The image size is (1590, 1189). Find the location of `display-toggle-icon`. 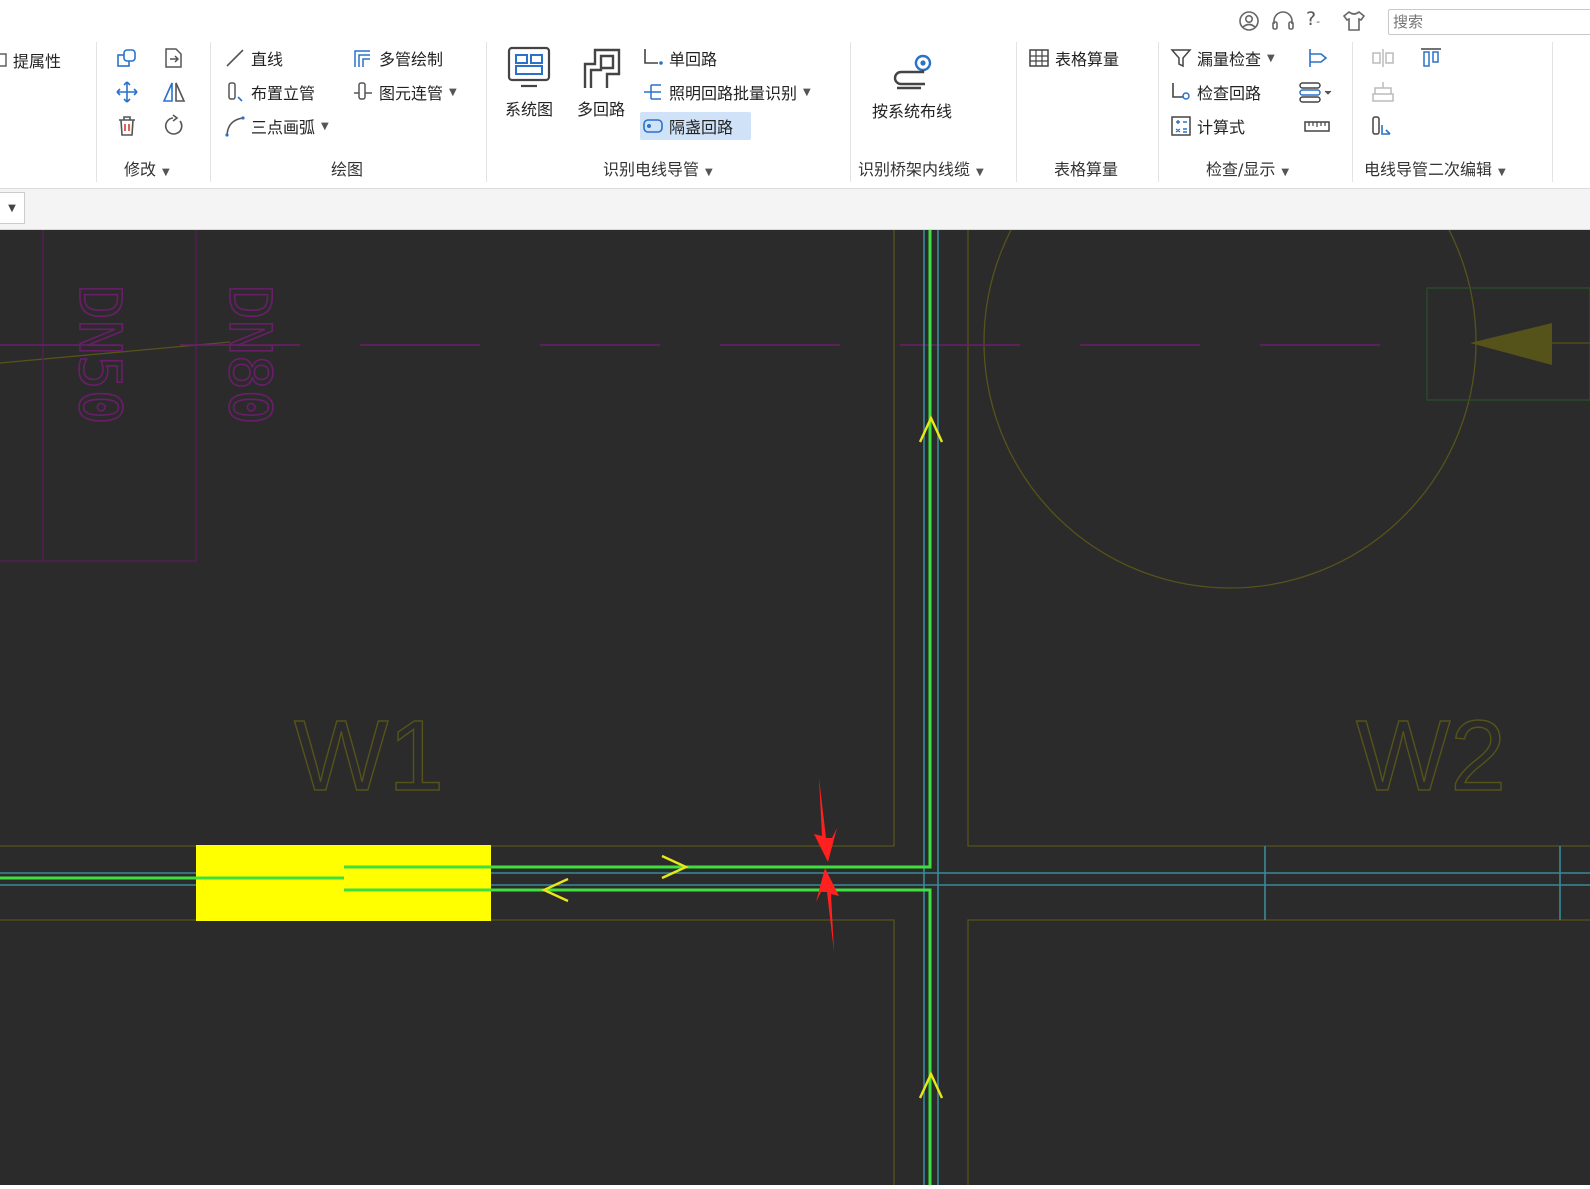

display-toggle-icon is located at coordinates (1318, 58).